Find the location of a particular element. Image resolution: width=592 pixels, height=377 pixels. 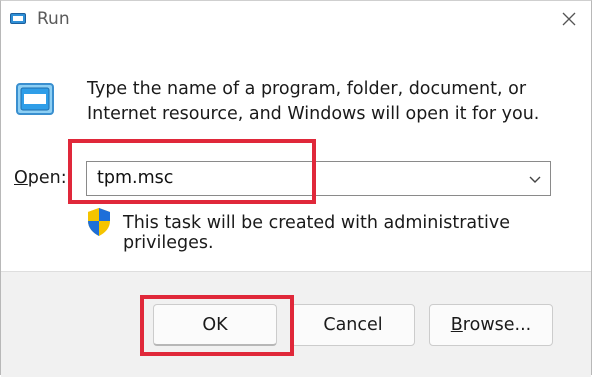

open-label-mnemonic: O is located at coordinates (21, 178).